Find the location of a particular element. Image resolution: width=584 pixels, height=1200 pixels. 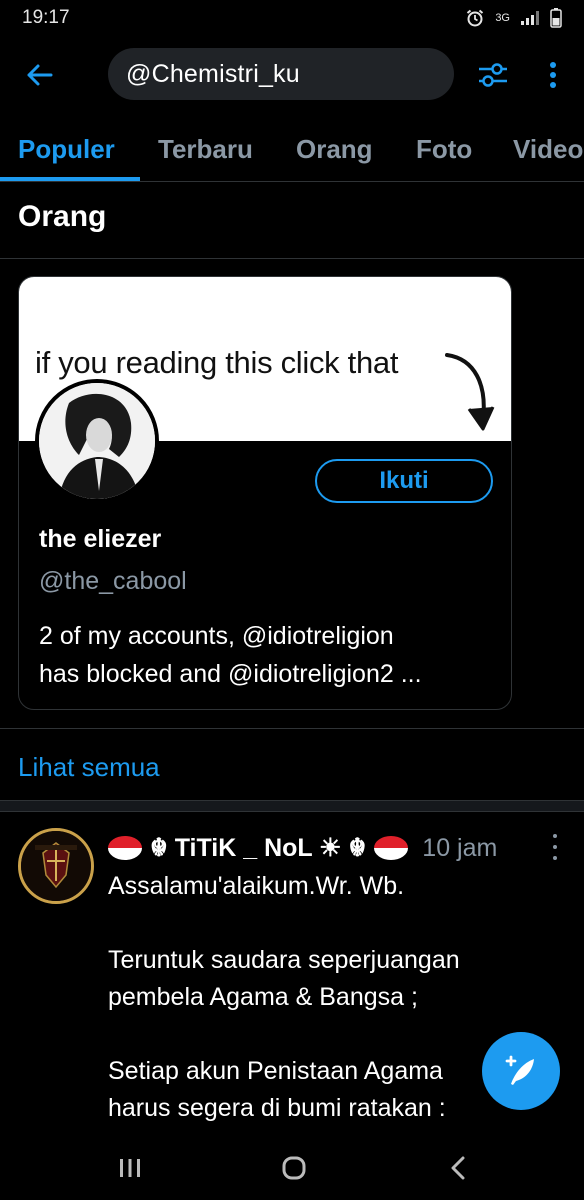

system-navigation-bar is located at coordinates (292, 1168).